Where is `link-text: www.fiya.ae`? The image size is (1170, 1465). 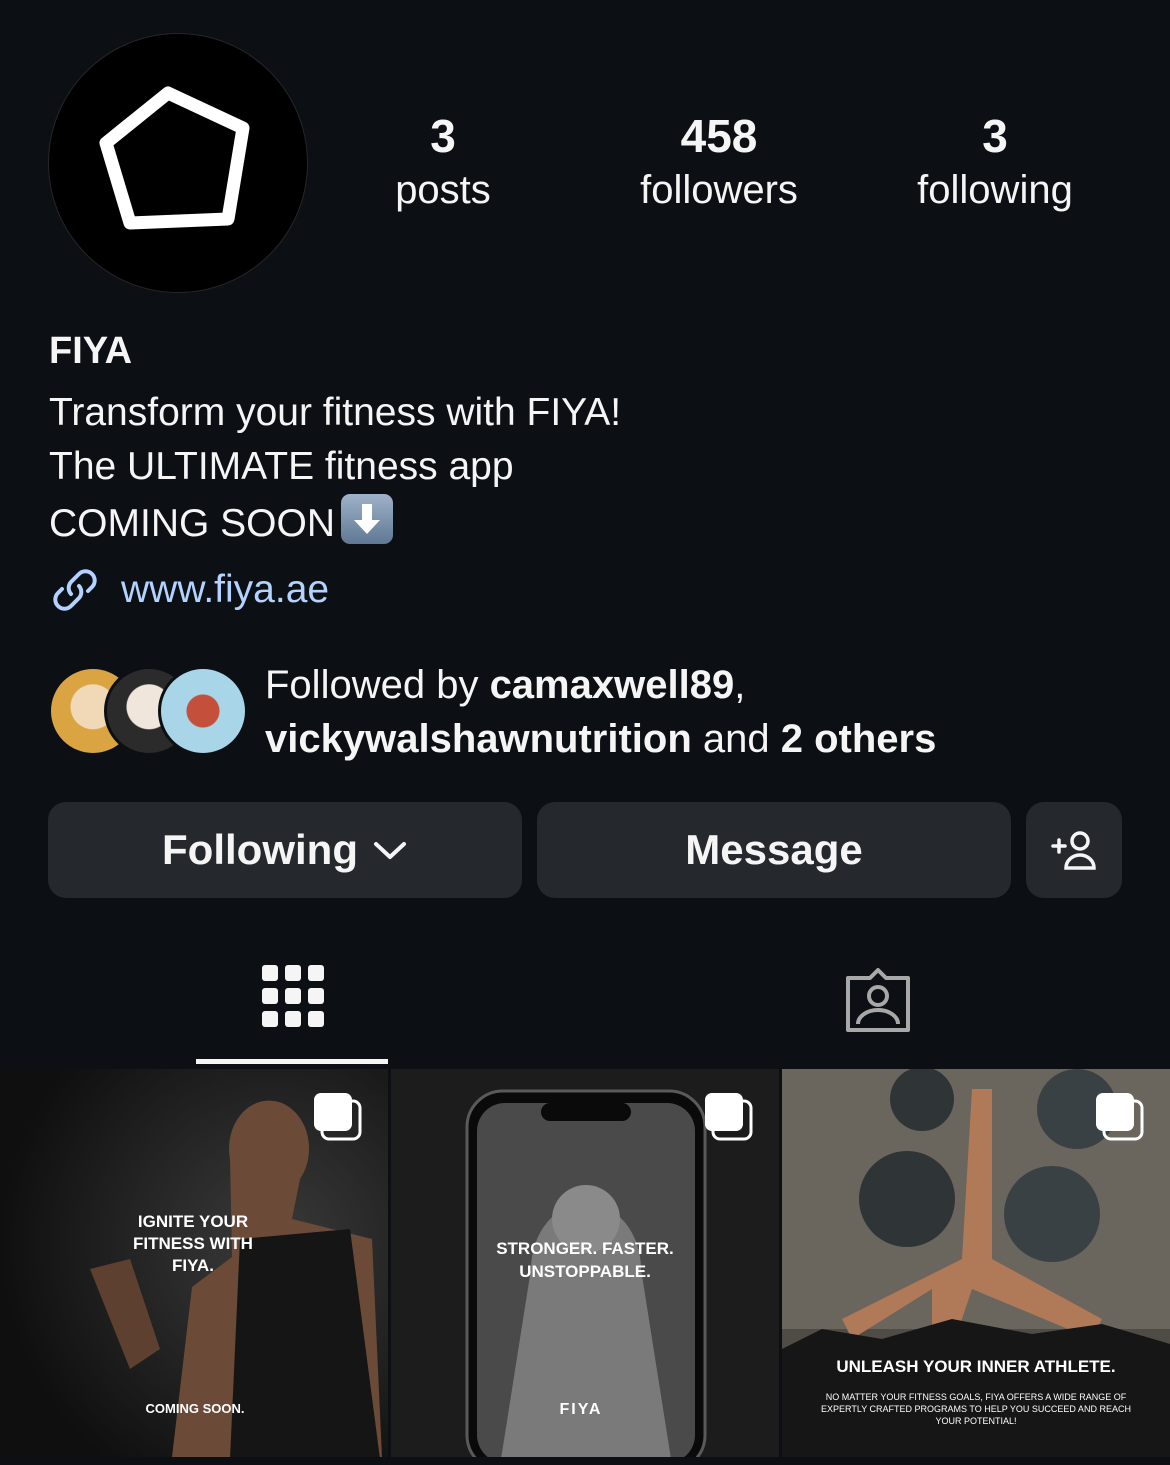 link-text: www.fiya.ae is located at coordinates (225, 590).